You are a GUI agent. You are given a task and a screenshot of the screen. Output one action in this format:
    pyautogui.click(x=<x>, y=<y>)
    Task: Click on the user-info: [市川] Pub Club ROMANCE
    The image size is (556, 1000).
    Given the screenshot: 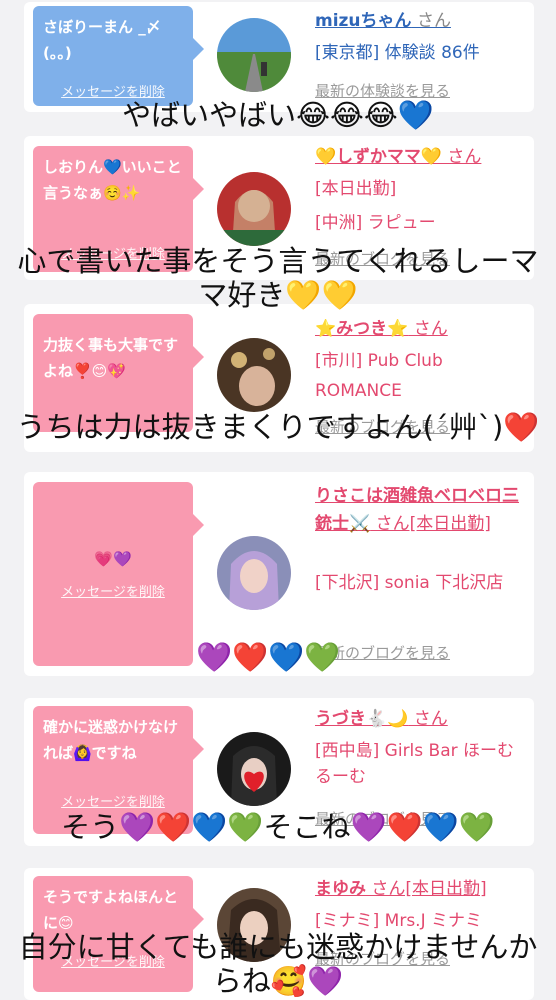 What is the action you would take?
    pyautogui.click(x=379, y=376)
    